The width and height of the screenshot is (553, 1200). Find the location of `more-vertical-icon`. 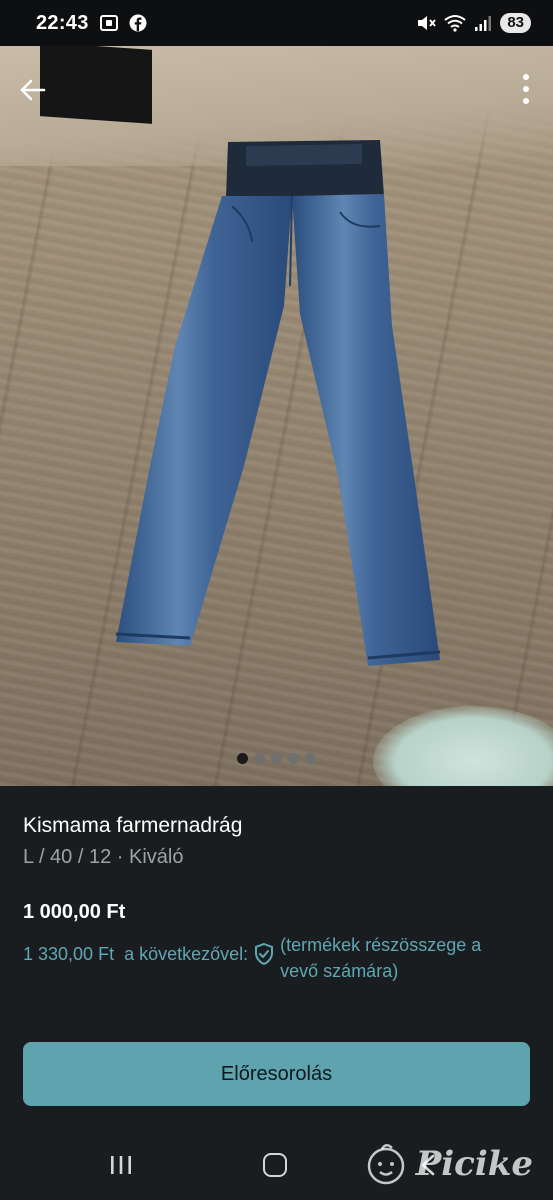

more-vertical-icon is located at coordinates (526, 89).